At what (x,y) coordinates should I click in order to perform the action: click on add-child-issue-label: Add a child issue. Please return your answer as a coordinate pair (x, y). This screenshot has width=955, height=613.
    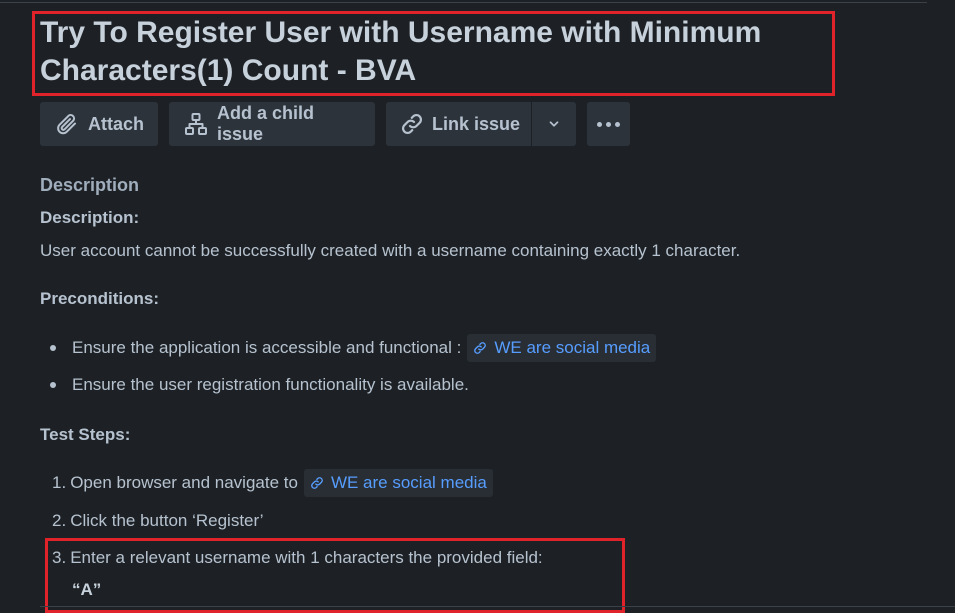
    Looking at the image, I should click on (266, 123).